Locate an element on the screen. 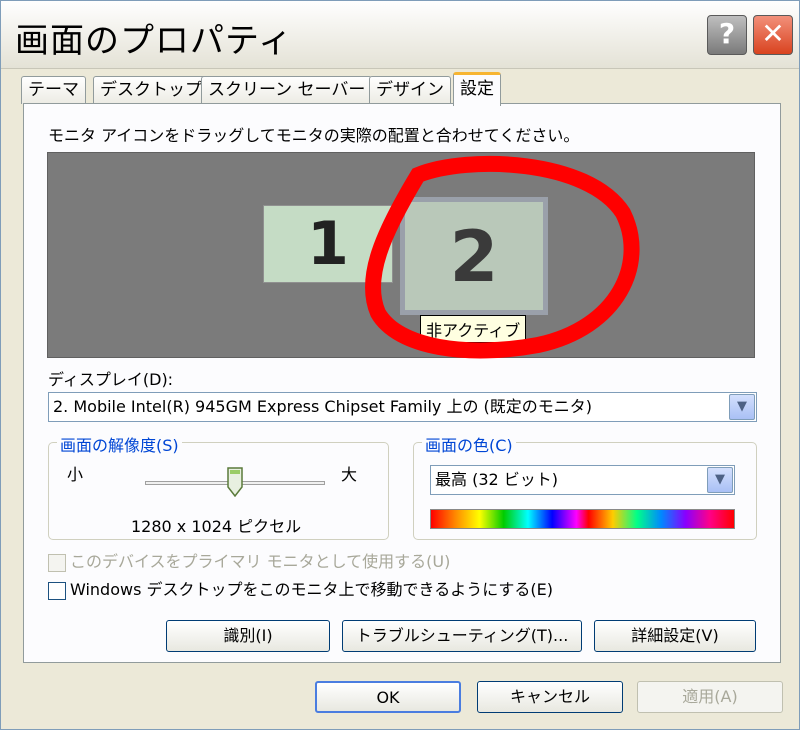  help-button: ? is located at coordinates (727, 35).